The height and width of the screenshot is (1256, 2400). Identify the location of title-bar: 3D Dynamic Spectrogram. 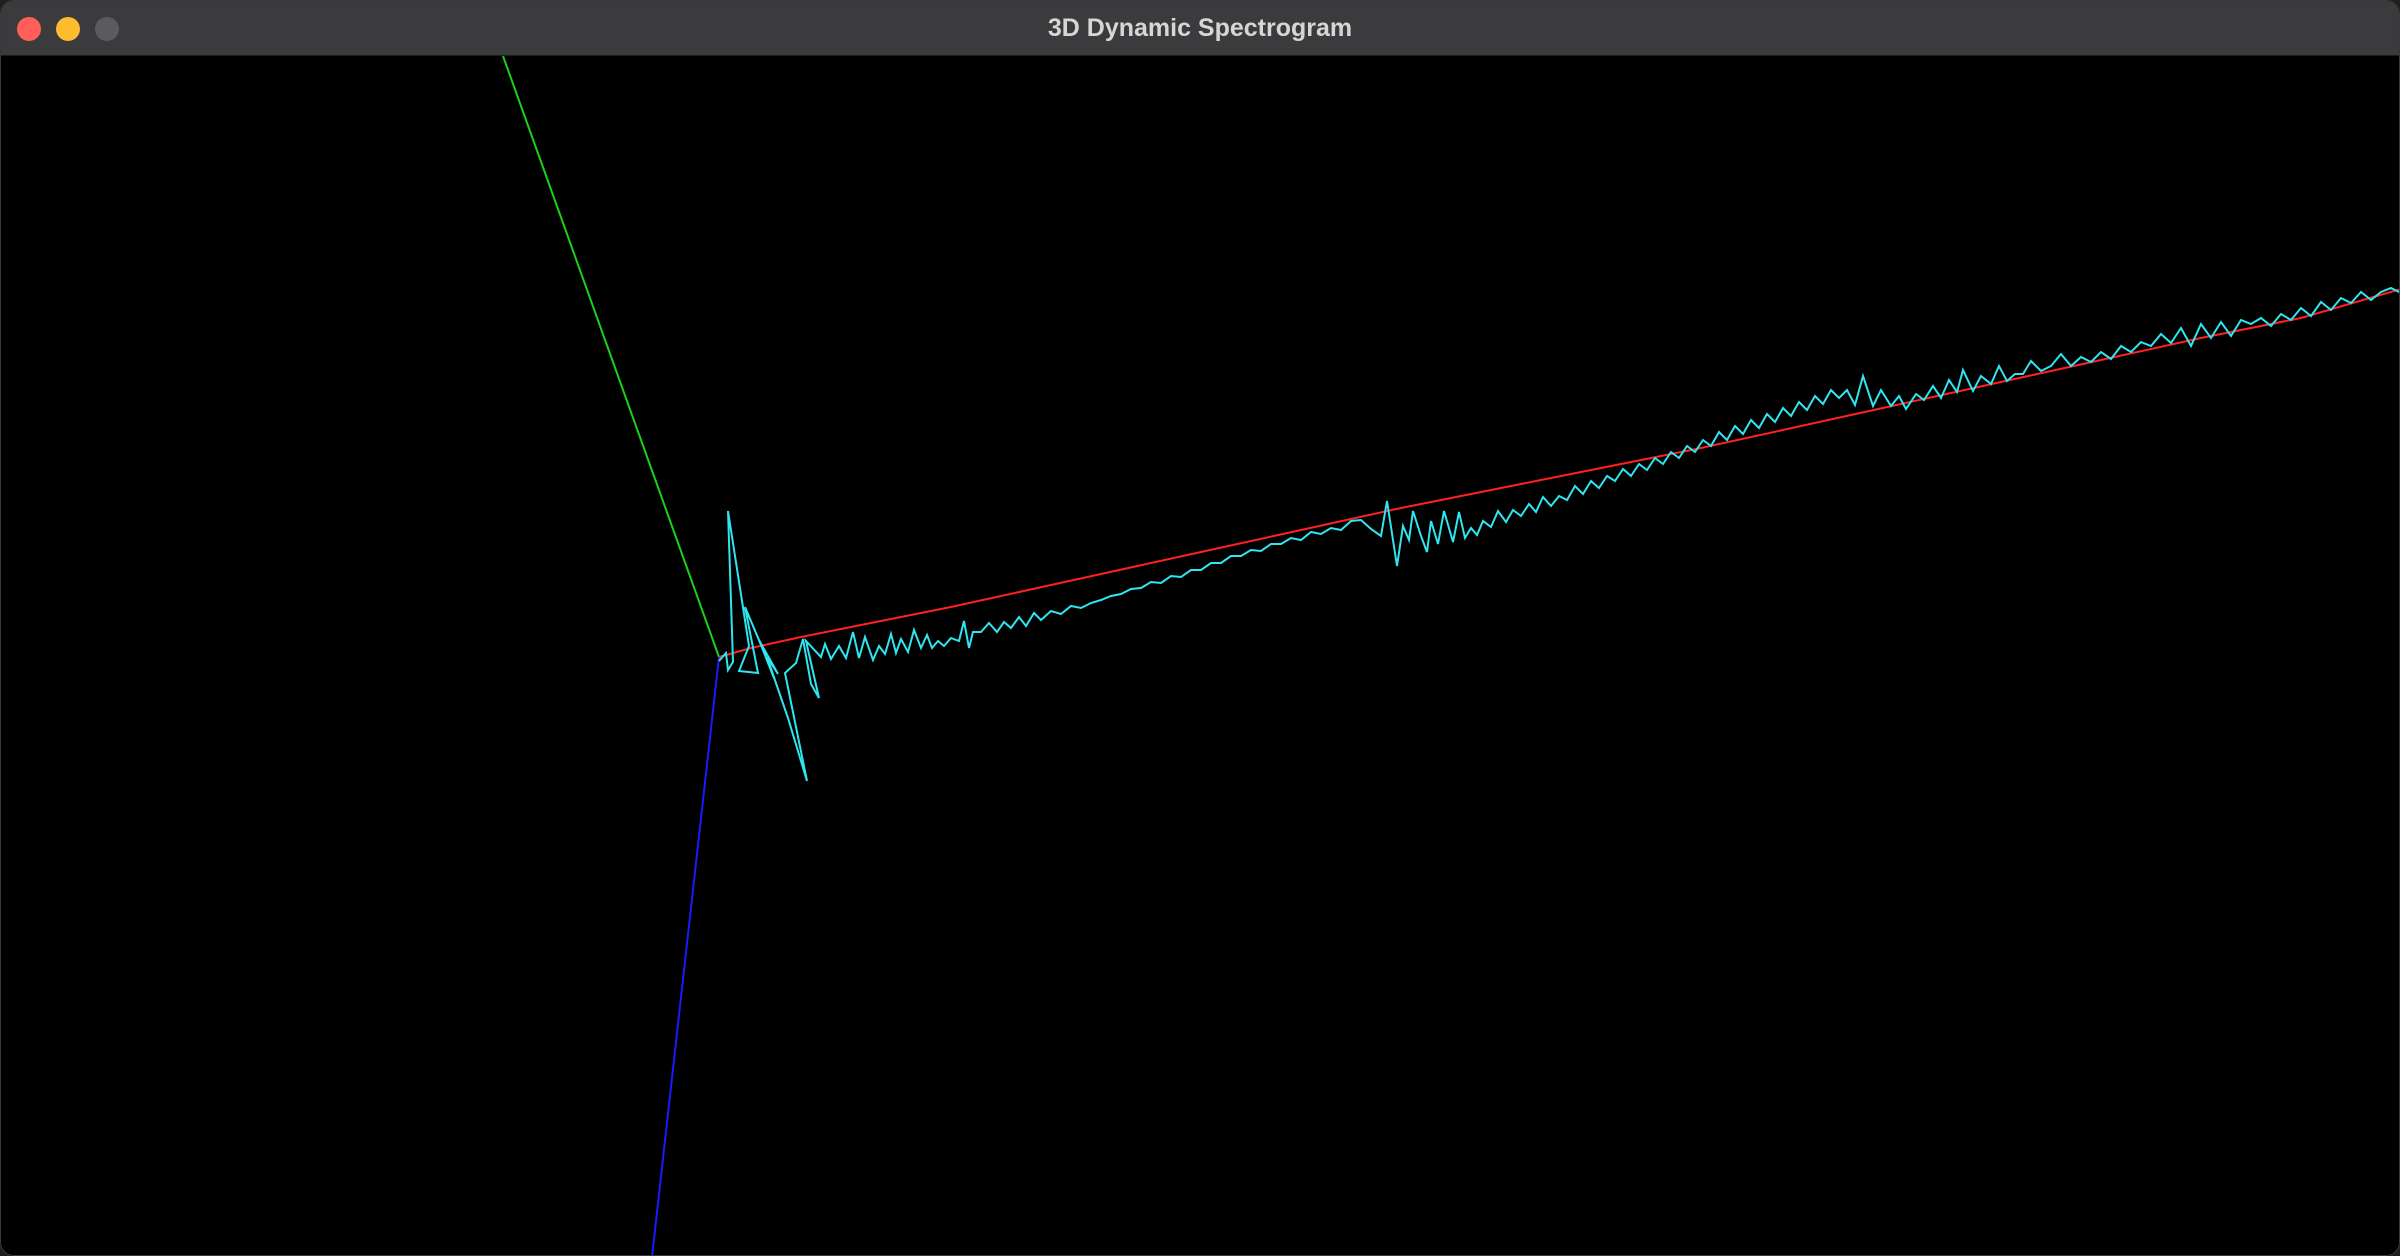
(1200, 28).